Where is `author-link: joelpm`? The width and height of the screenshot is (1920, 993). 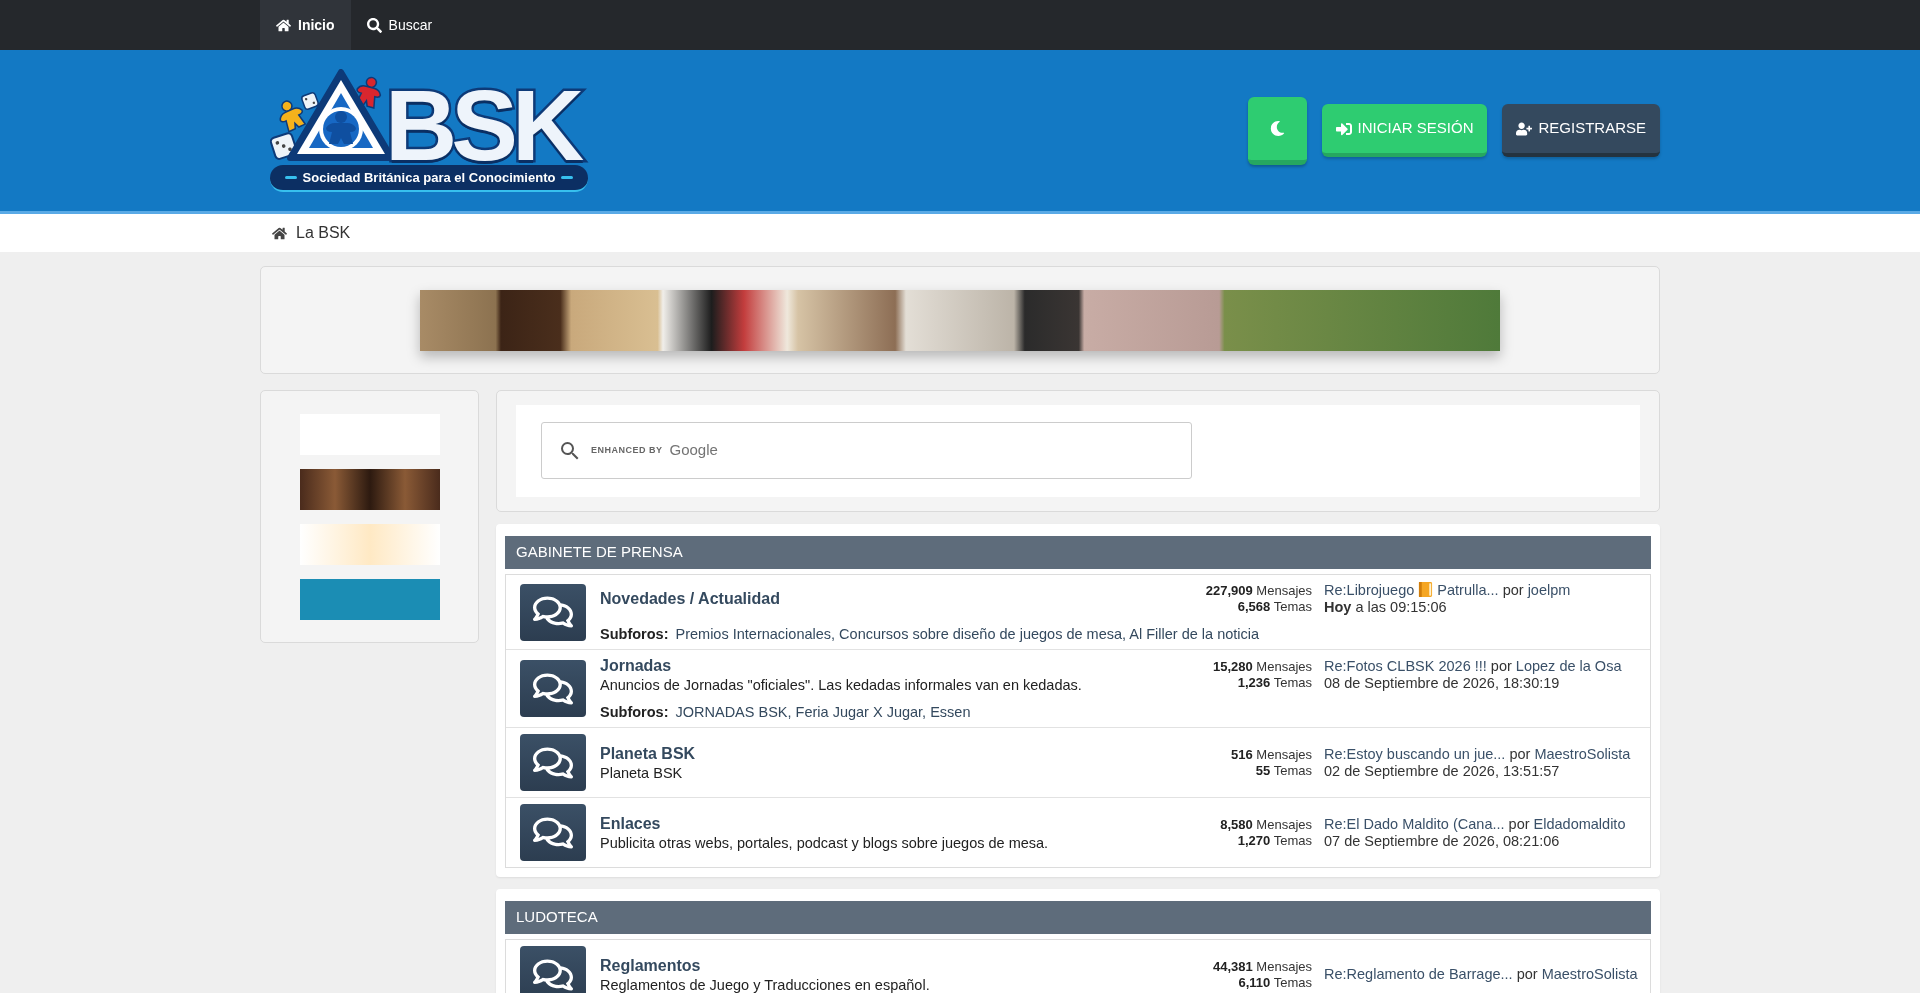 author-link: joelpm is located at coordinates (1549, 590).